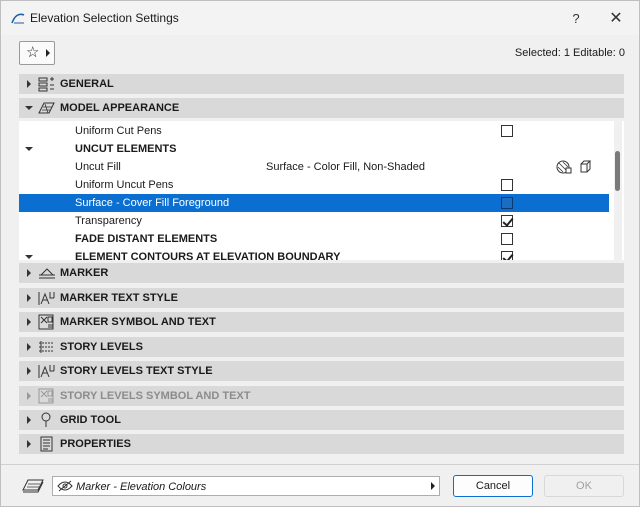 This screenshot has height=507, width=640. I want to click on setting-value: Surface - Color Fill, Non-Shaded, so click(345, 167).